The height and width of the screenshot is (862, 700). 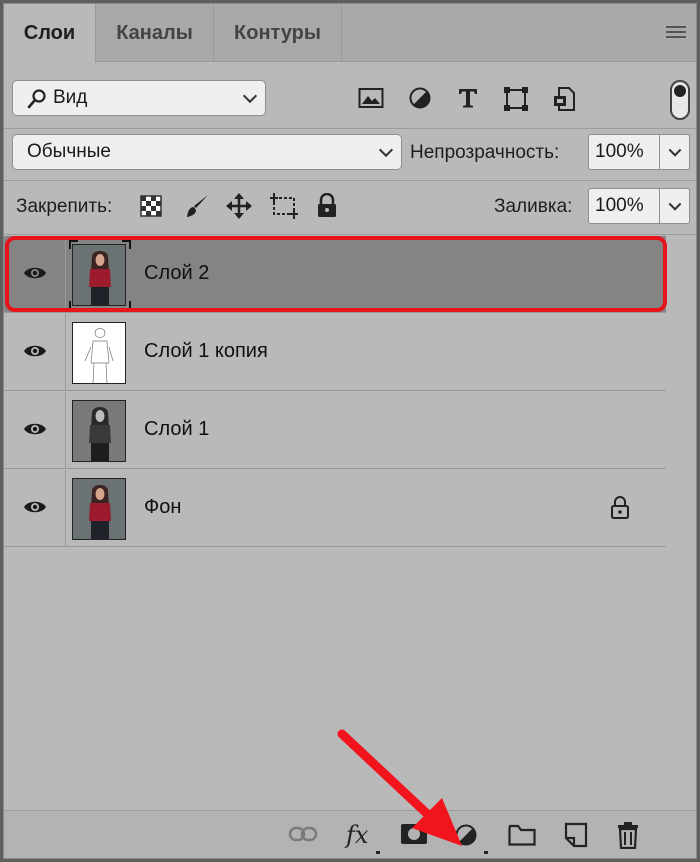 What do you see at coordinates (564, 99) in the screenshot?
I see `smart-object-filter-icon` at bounding box center [564, 99].